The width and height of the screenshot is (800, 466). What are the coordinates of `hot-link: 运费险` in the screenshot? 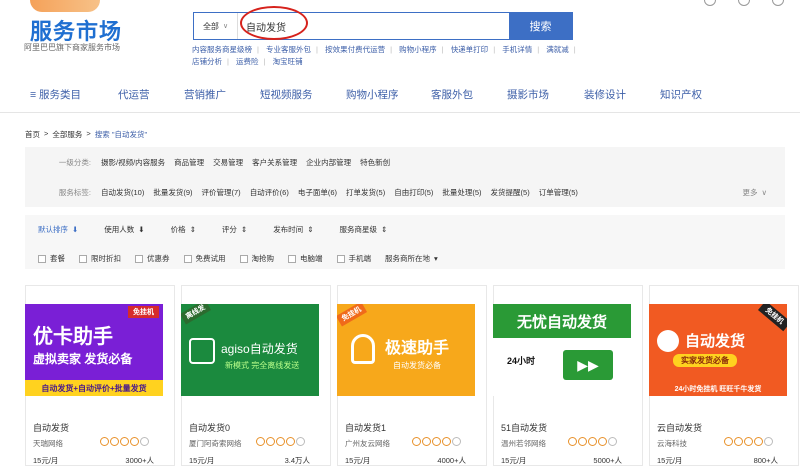 It's located at (247, 61).